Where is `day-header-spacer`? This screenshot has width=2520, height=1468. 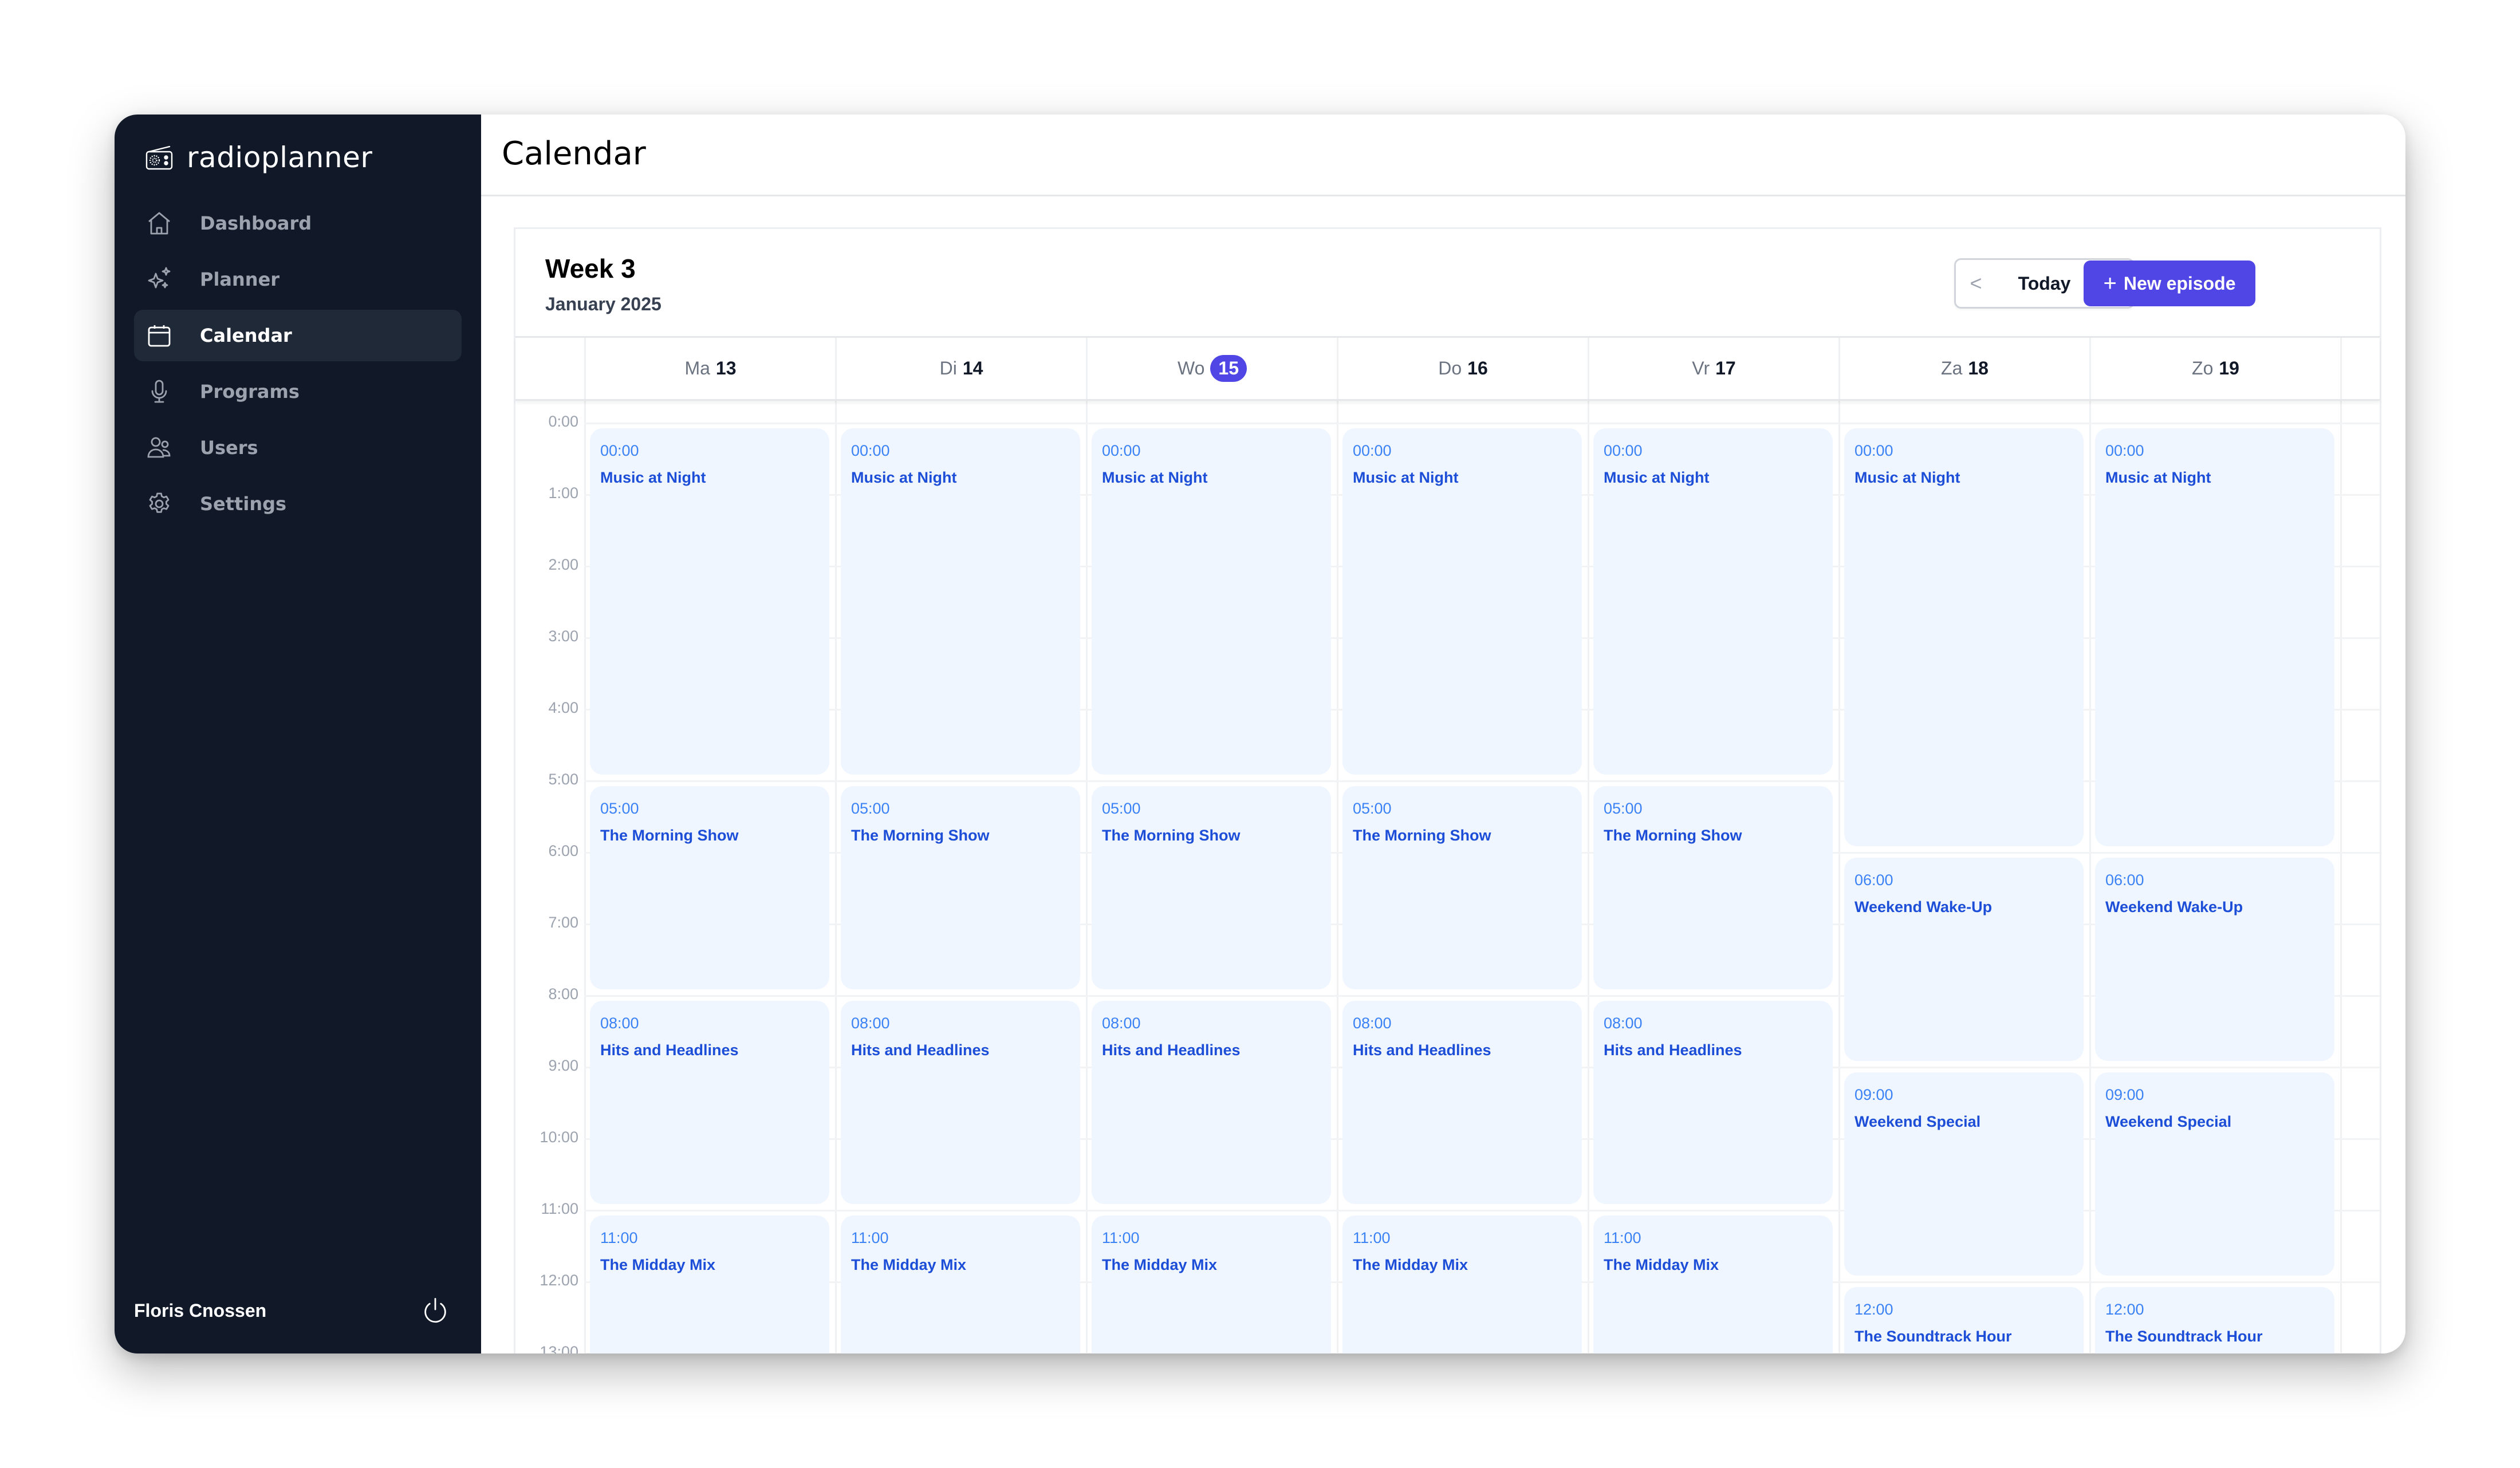
day-header-spacer is located at coordinates (2360, 368).